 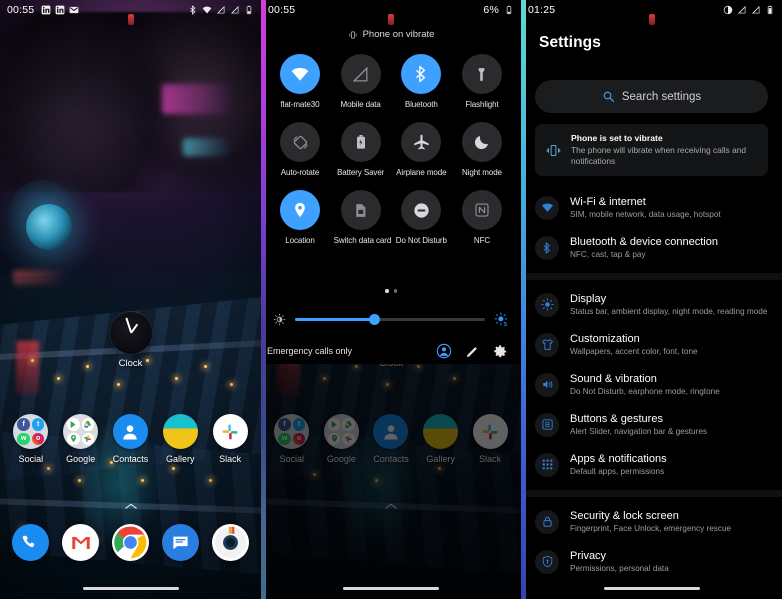 What do you see at coordinates (651, 96) in the screenshot?
I see `search-input: Search settings` at bounding box center [651, 96].